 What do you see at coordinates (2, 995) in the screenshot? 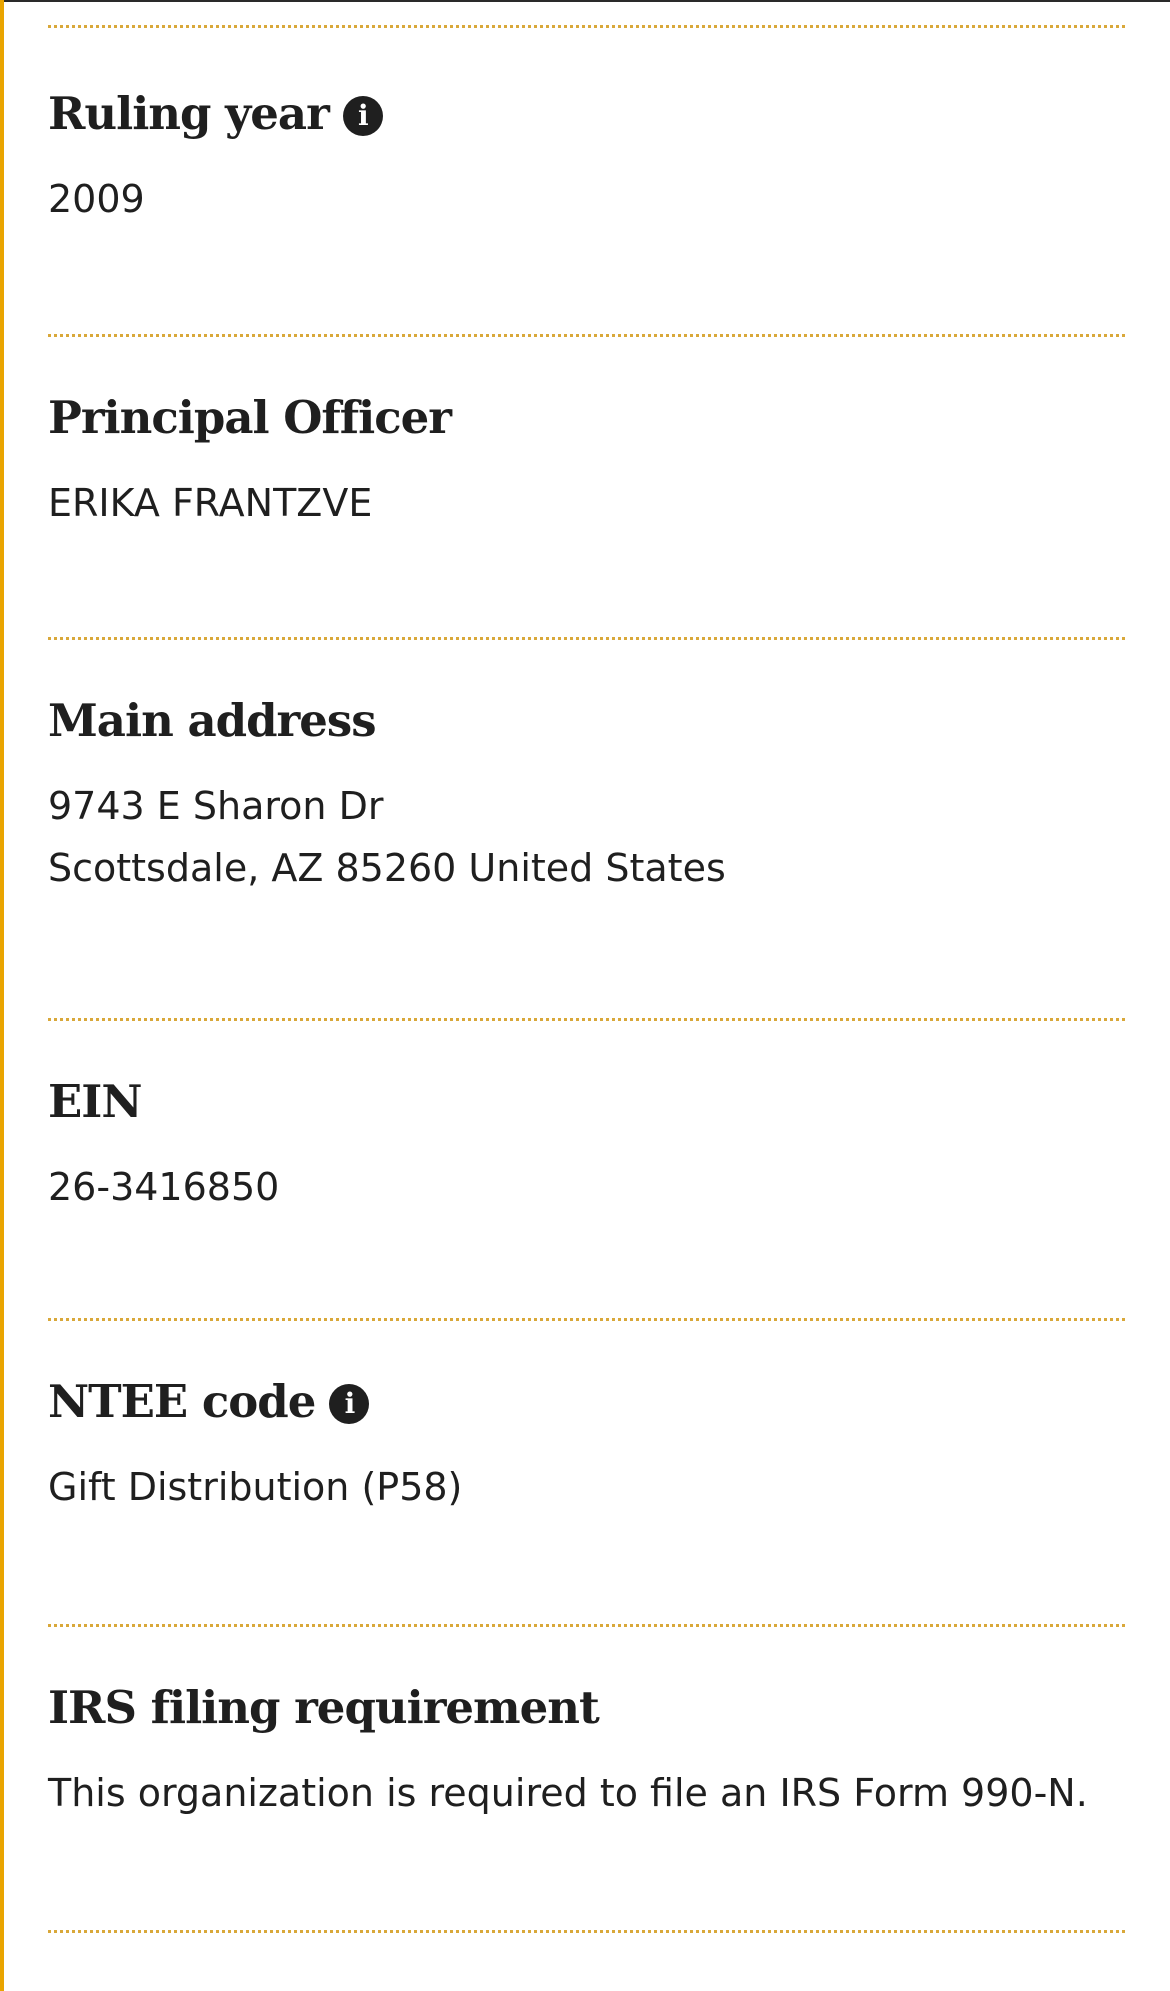
I see `left-accent-bar` at bounding box center [2, 995].